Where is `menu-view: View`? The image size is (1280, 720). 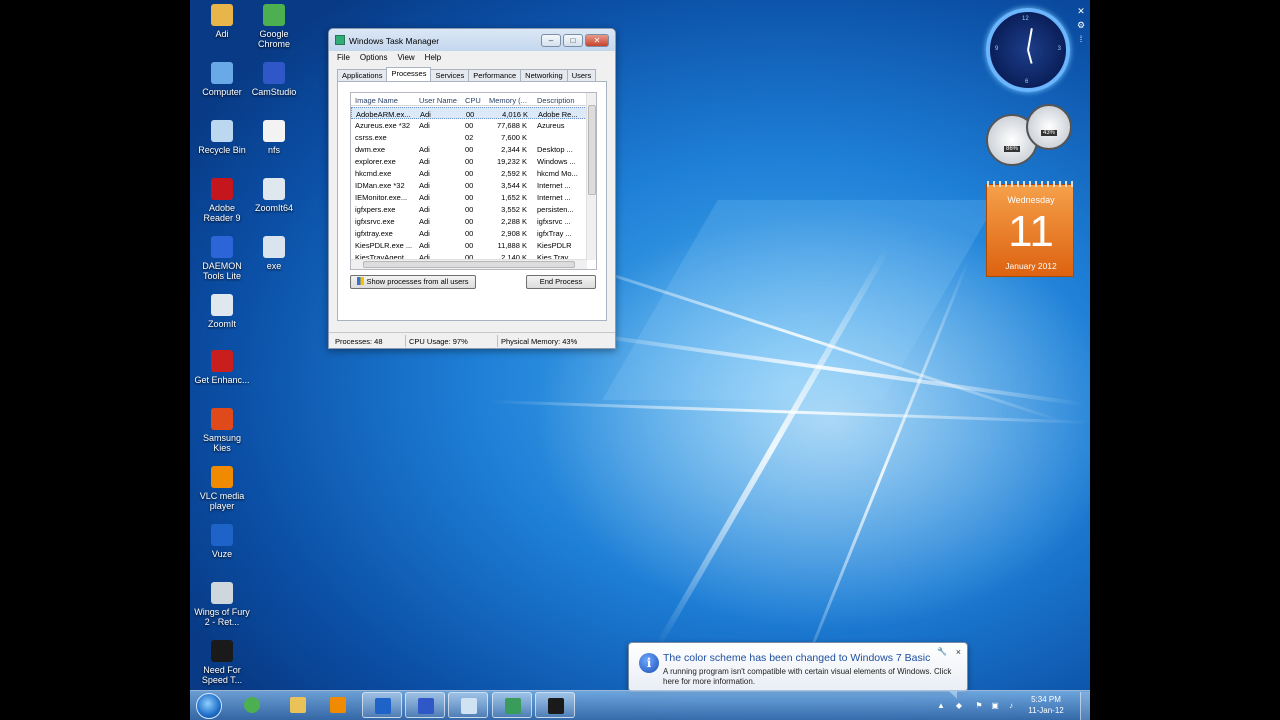 menu-view: View is located at coordinates (405, 57).